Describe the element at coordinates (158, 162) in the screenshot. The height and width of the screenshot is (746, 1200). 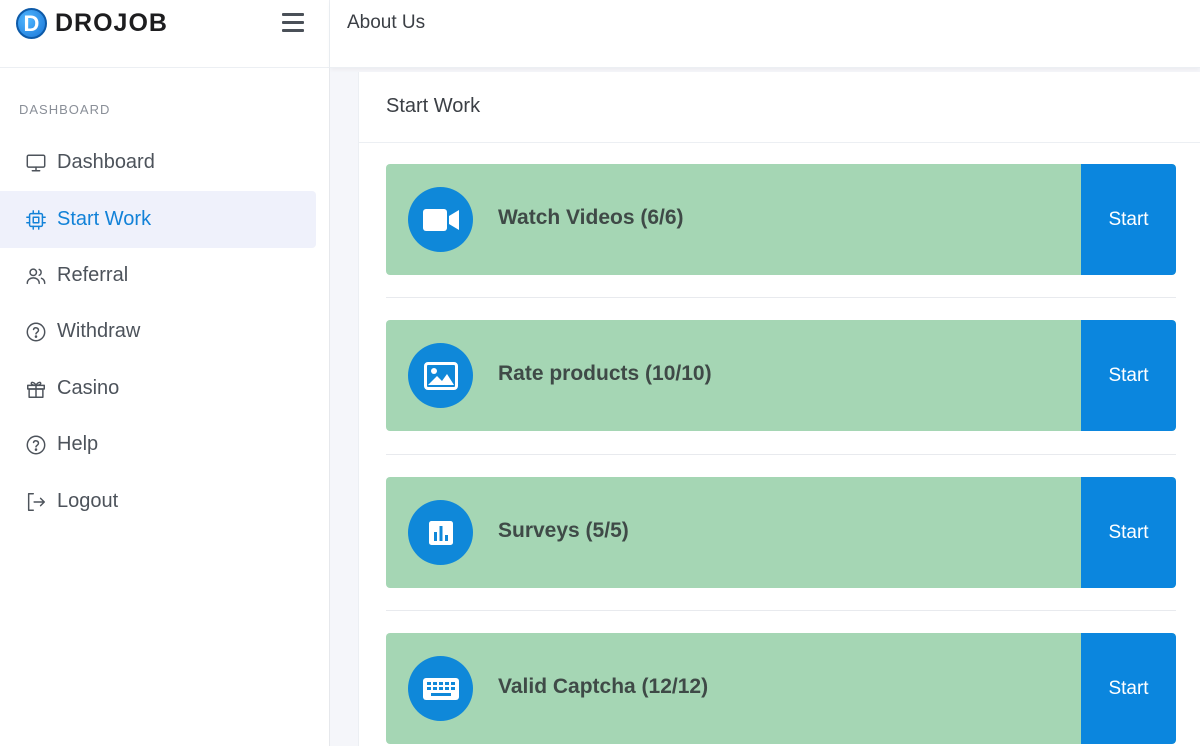
I see `sidebar-item-dashboard: Dashboard` at that location.